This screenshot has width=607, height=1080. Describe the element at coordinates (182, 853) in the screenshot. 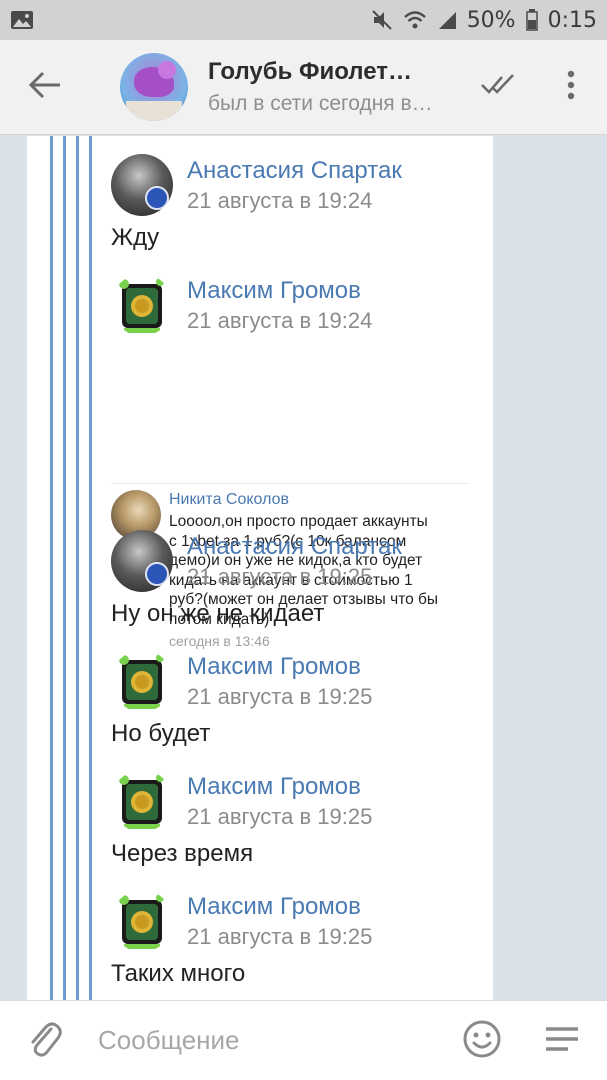

I see `message-text: Через время` at that location.